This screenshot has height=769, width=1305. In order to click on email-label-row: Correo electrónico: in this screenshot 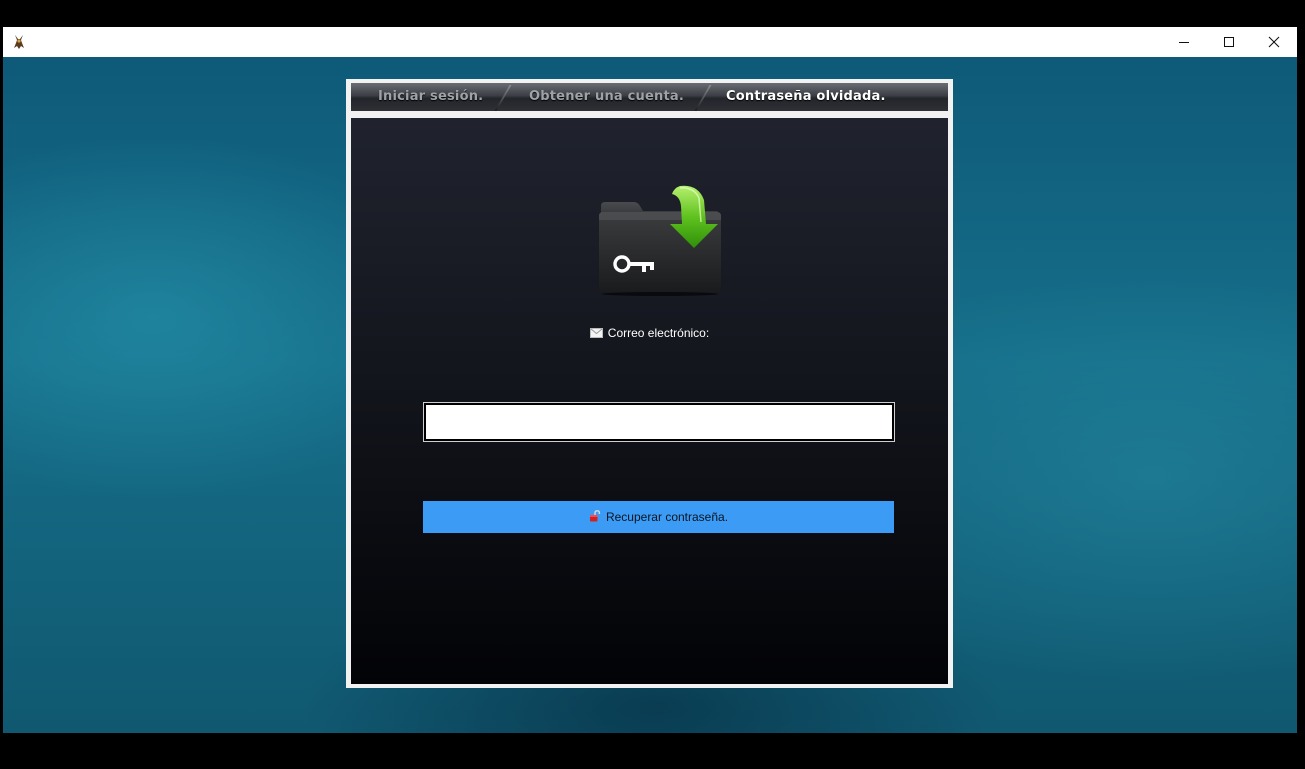, I will do `click(649, 333)`.